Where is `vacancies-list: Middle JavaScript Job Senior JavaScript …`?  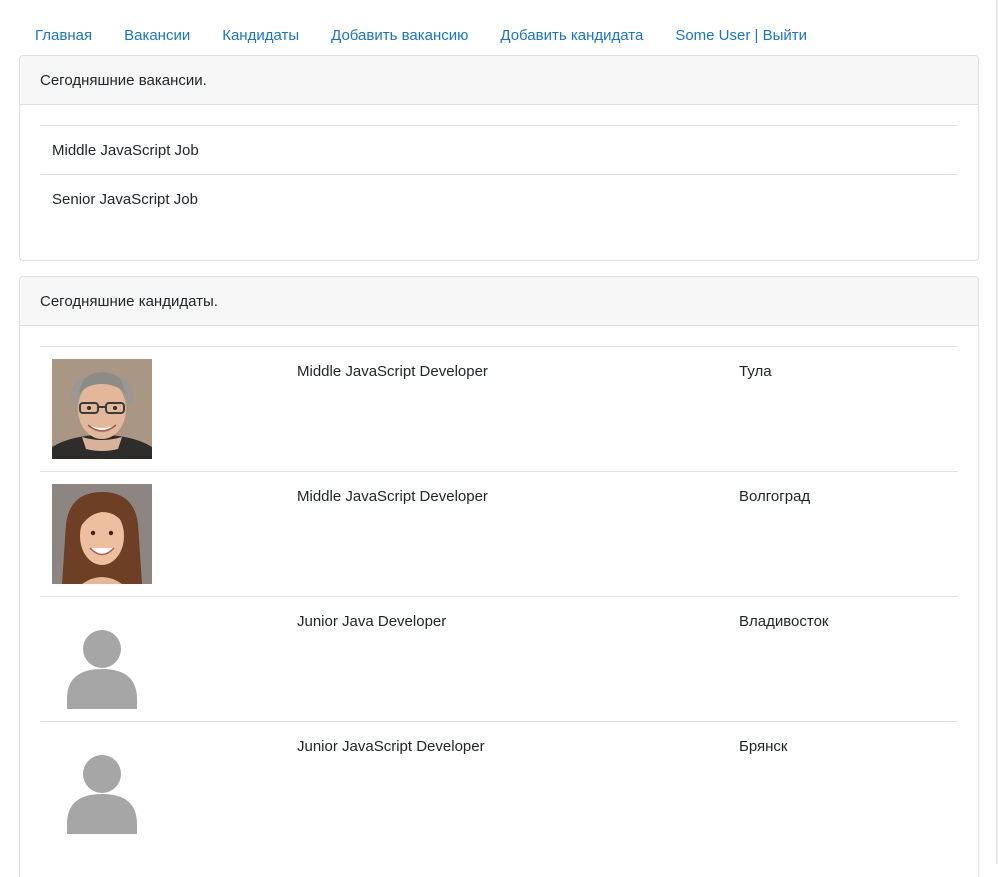
vacancies-list: Middle JavaScript Job Senior JavaScript … is located at coordinates (499, 164).